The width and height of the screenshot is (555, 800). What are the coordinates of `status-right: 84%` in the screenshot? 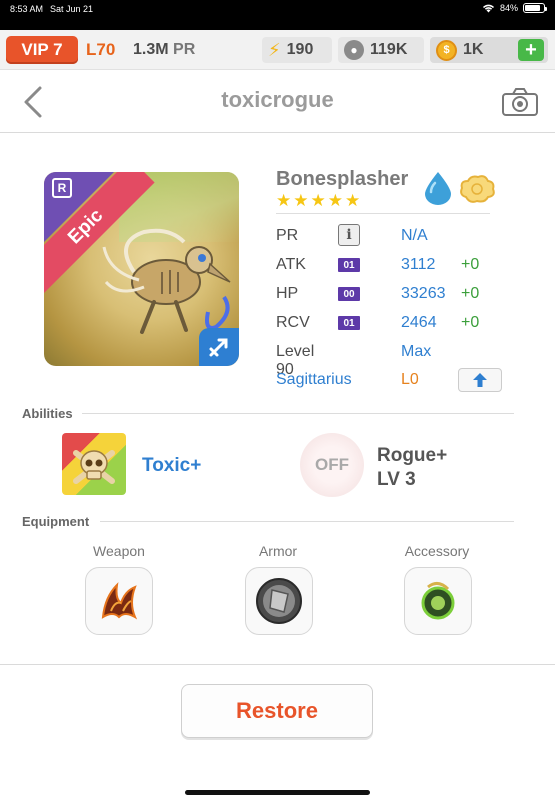 It's located at (514, 8).